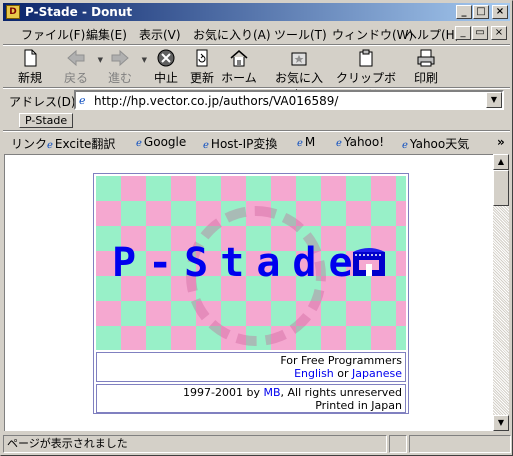 The height and width of the screenshot is (456, 513). What do you see at coordinates (161, 142) in the screenshot?
I see `link-google: ℯ Google` at bounding box center [161, 142].